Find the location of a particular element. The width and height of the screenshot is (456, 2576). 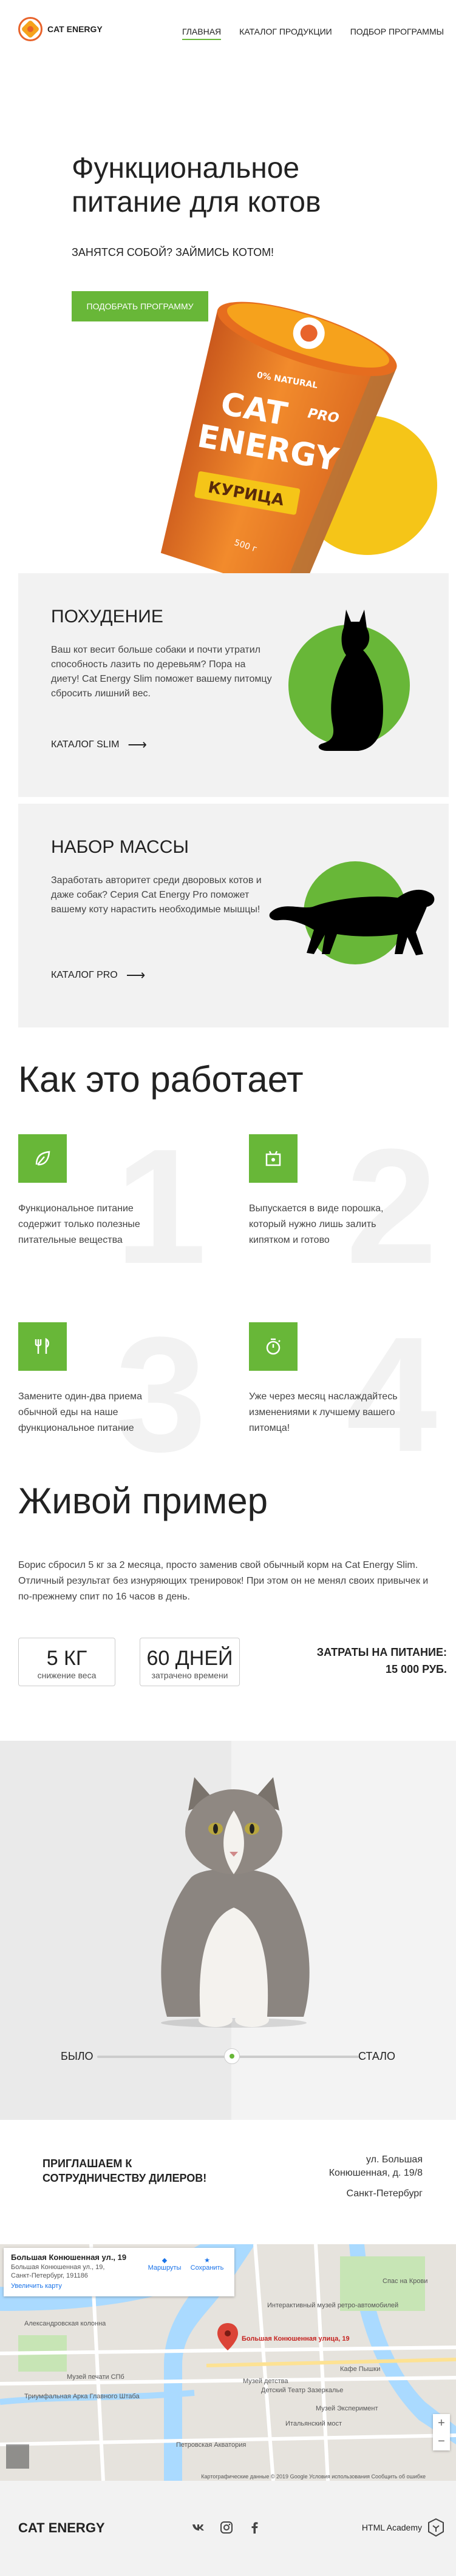

zoom-out-icon: − is located at coordinates (441, 2441).